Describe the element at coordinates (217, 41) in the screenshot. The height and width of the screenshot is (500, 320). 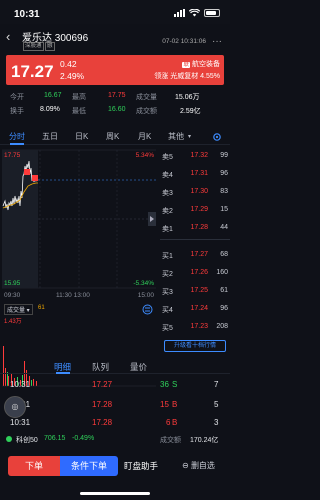
I see `more-icon: ···` at that location.